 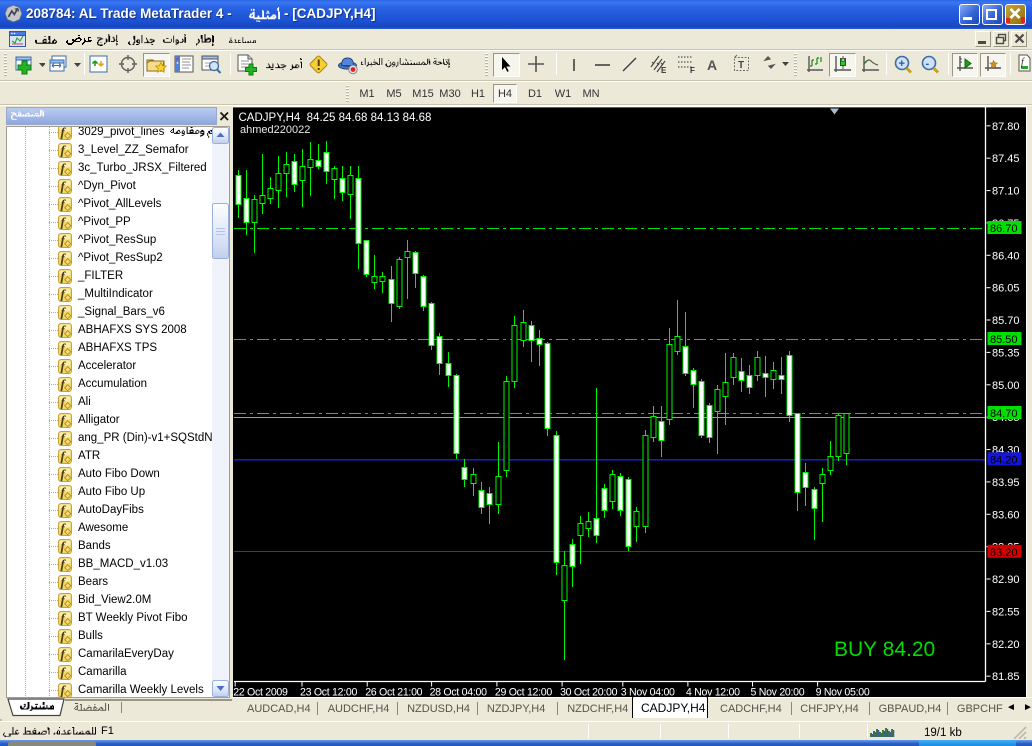 What do you see at coordinates (1006, 515) in the screenshot?
I see `svg-text: 83.60` at bounding box center [1006, 515].